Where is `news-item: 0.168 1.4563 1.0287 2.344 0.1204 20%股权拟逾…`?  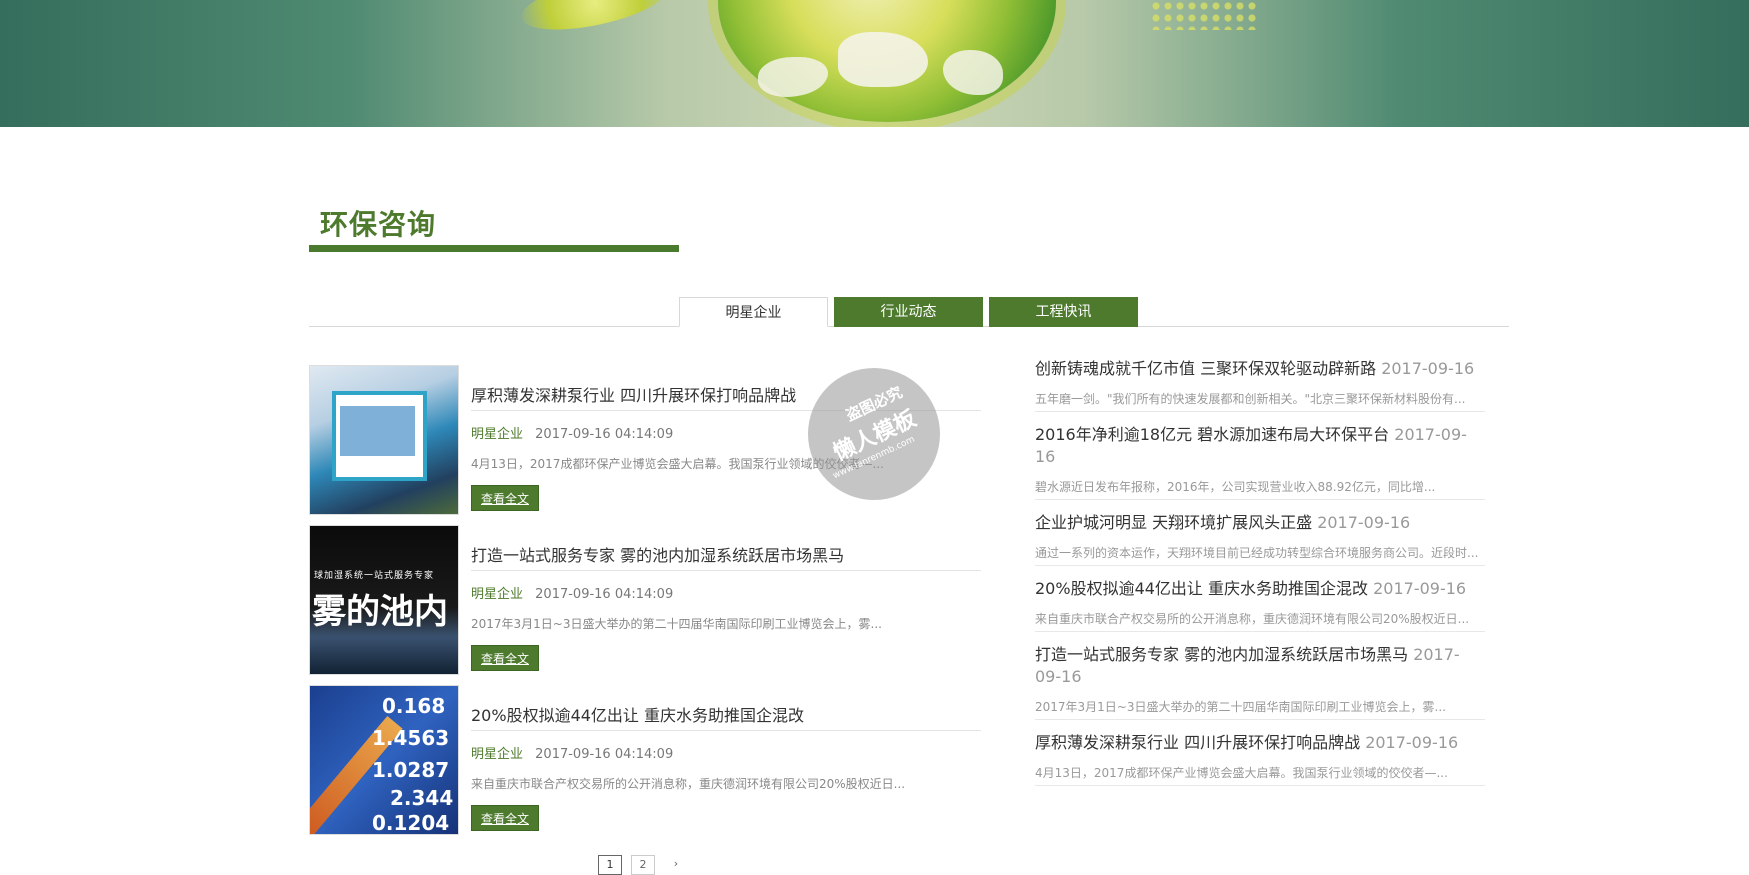
news-item: 0.168 1.4563 1.0287 2.344 0.1204 20%股权拟逾… is located at coordinates (645, 760).